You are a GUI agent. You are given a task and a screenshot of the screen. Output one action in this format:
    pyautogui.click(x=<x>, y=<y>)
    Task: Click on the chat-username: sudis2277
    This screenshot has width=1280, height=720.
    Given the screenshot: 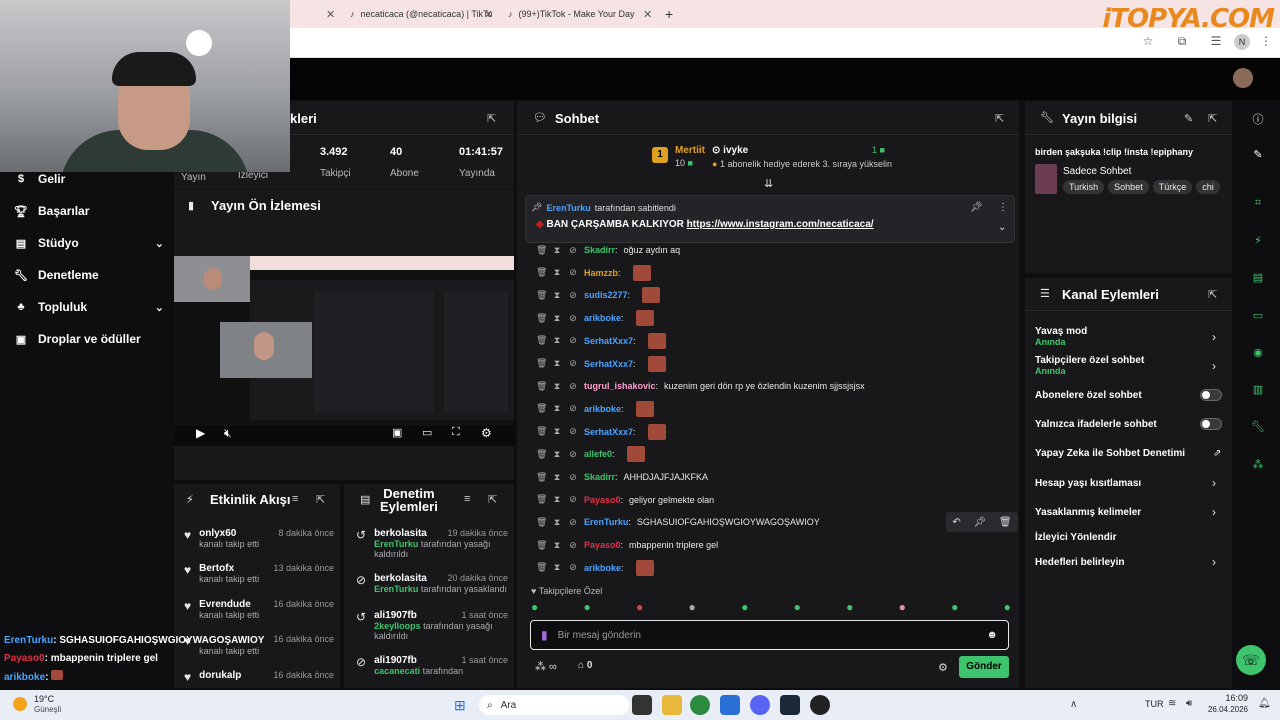 What is the action you would take?
    pyautogui.click(x=606, y=295)
    